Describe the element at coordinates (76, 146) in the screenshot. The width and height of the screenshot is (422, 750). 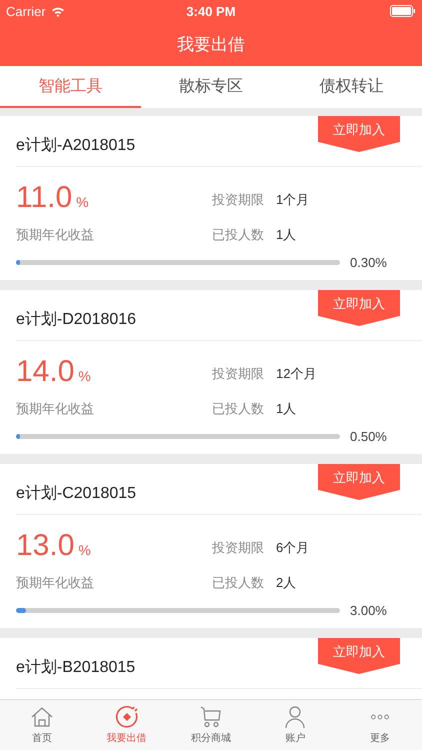
I see `product-name: e计划-A2018015` at that location.